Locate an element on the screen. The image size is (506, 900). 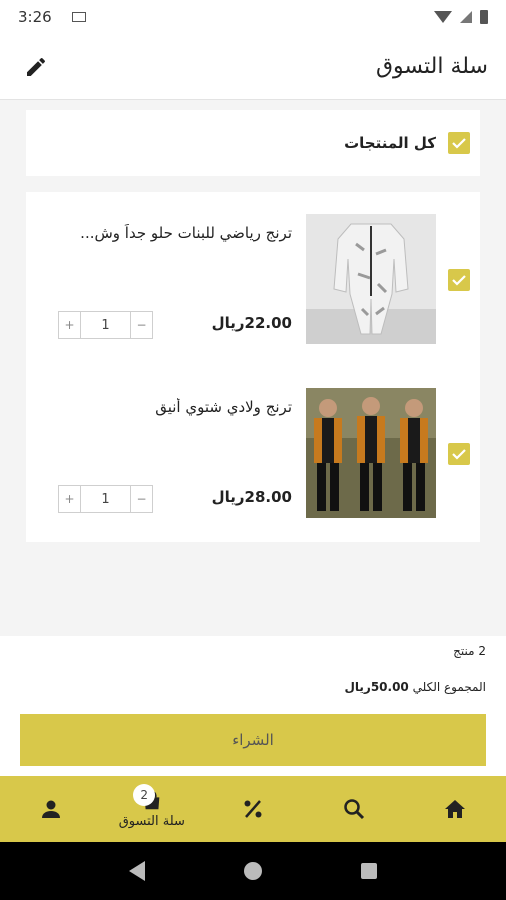
nav-item-home is located at coordinates (455, 809).